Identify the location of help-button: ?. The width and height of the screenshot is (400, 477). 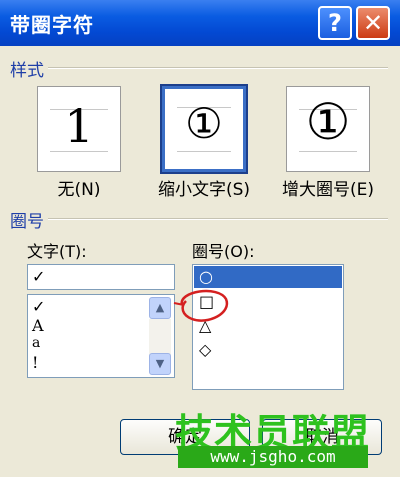
(335, 23).